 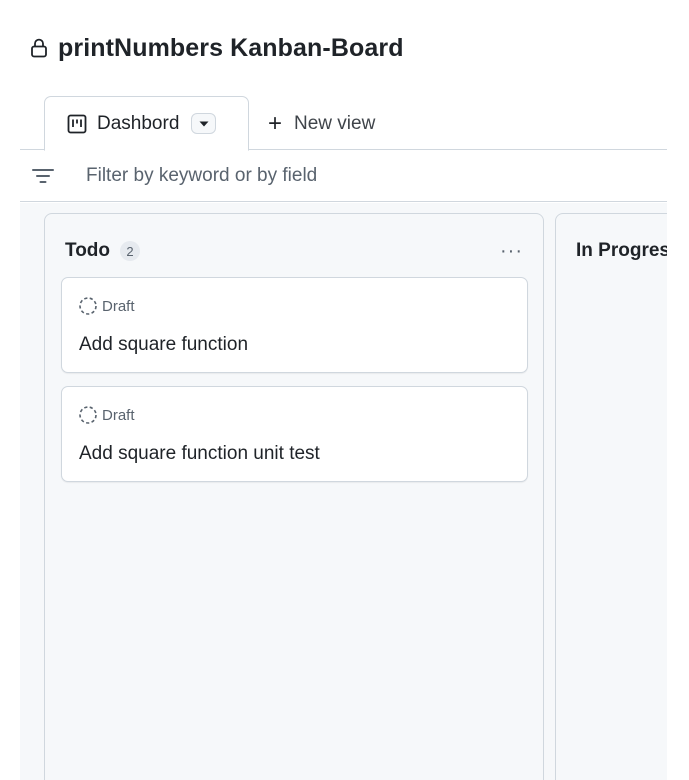 I want to click on column-title: In Progress, so click(x=621, y=250).